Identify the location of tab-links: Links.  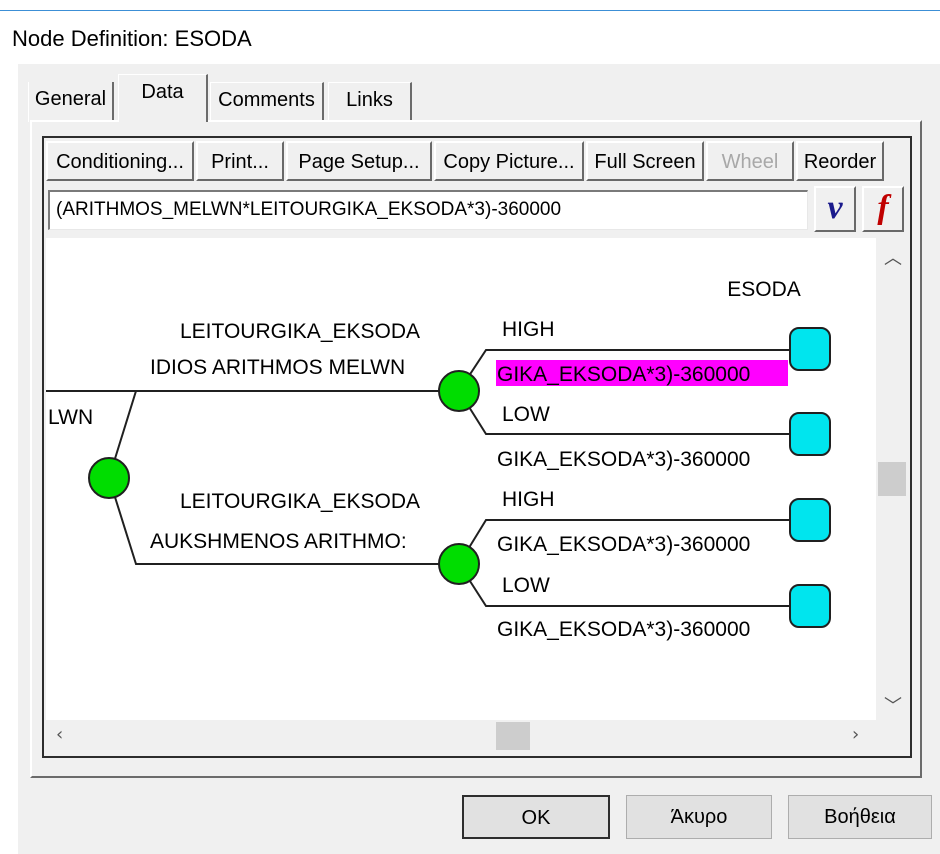
(370, 102).